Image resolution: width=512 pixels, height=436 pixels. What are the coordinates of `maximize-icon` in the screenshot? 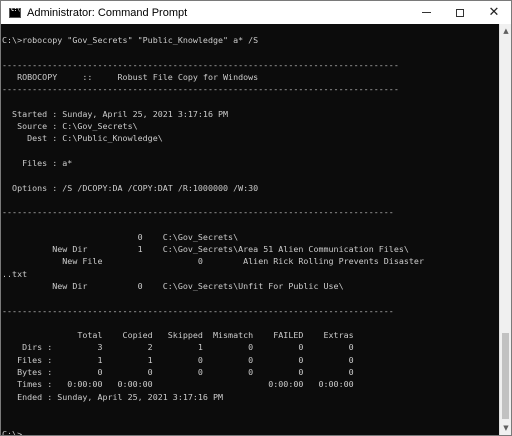 It's located at (460, 12).